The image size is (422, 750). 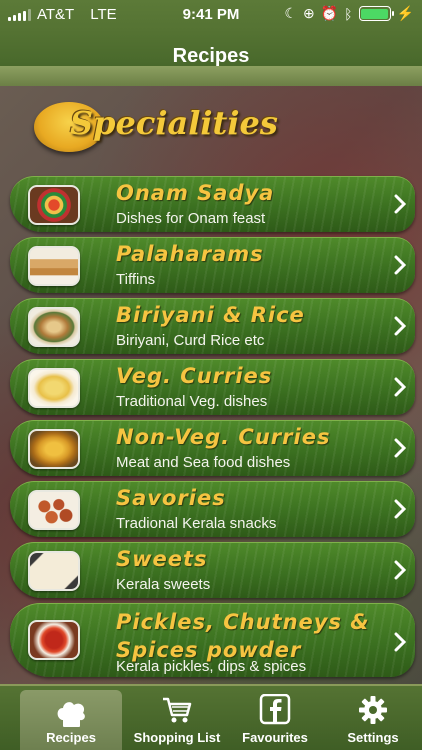 What do you see at coordinates (211, 666) in the screenshot?
I see `row-subtitle: Kerala pickles, dips & spices` at bounding box center [211, 666].